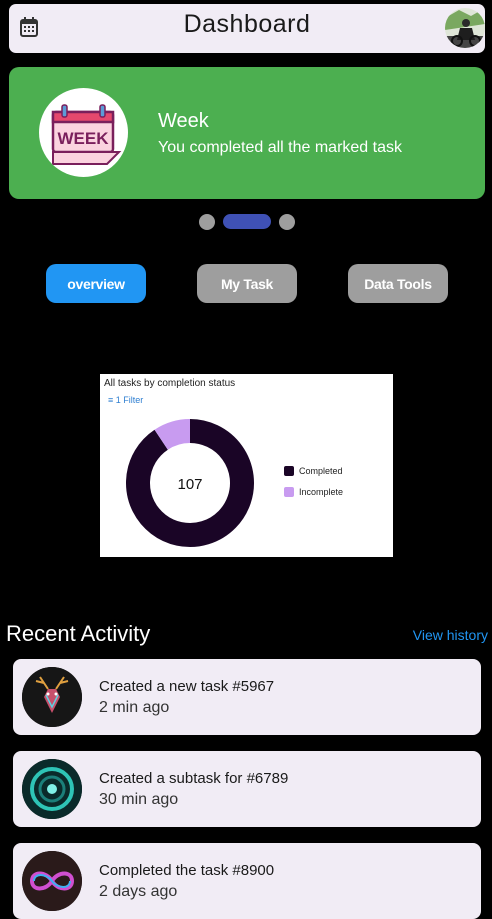 The height and width of the screenshot is (919, 492). What do you see at coordinates (78, 633) in the screenshot?
I see `recent-activity-heading: Recent Activity` at bounding box center [78, 633].